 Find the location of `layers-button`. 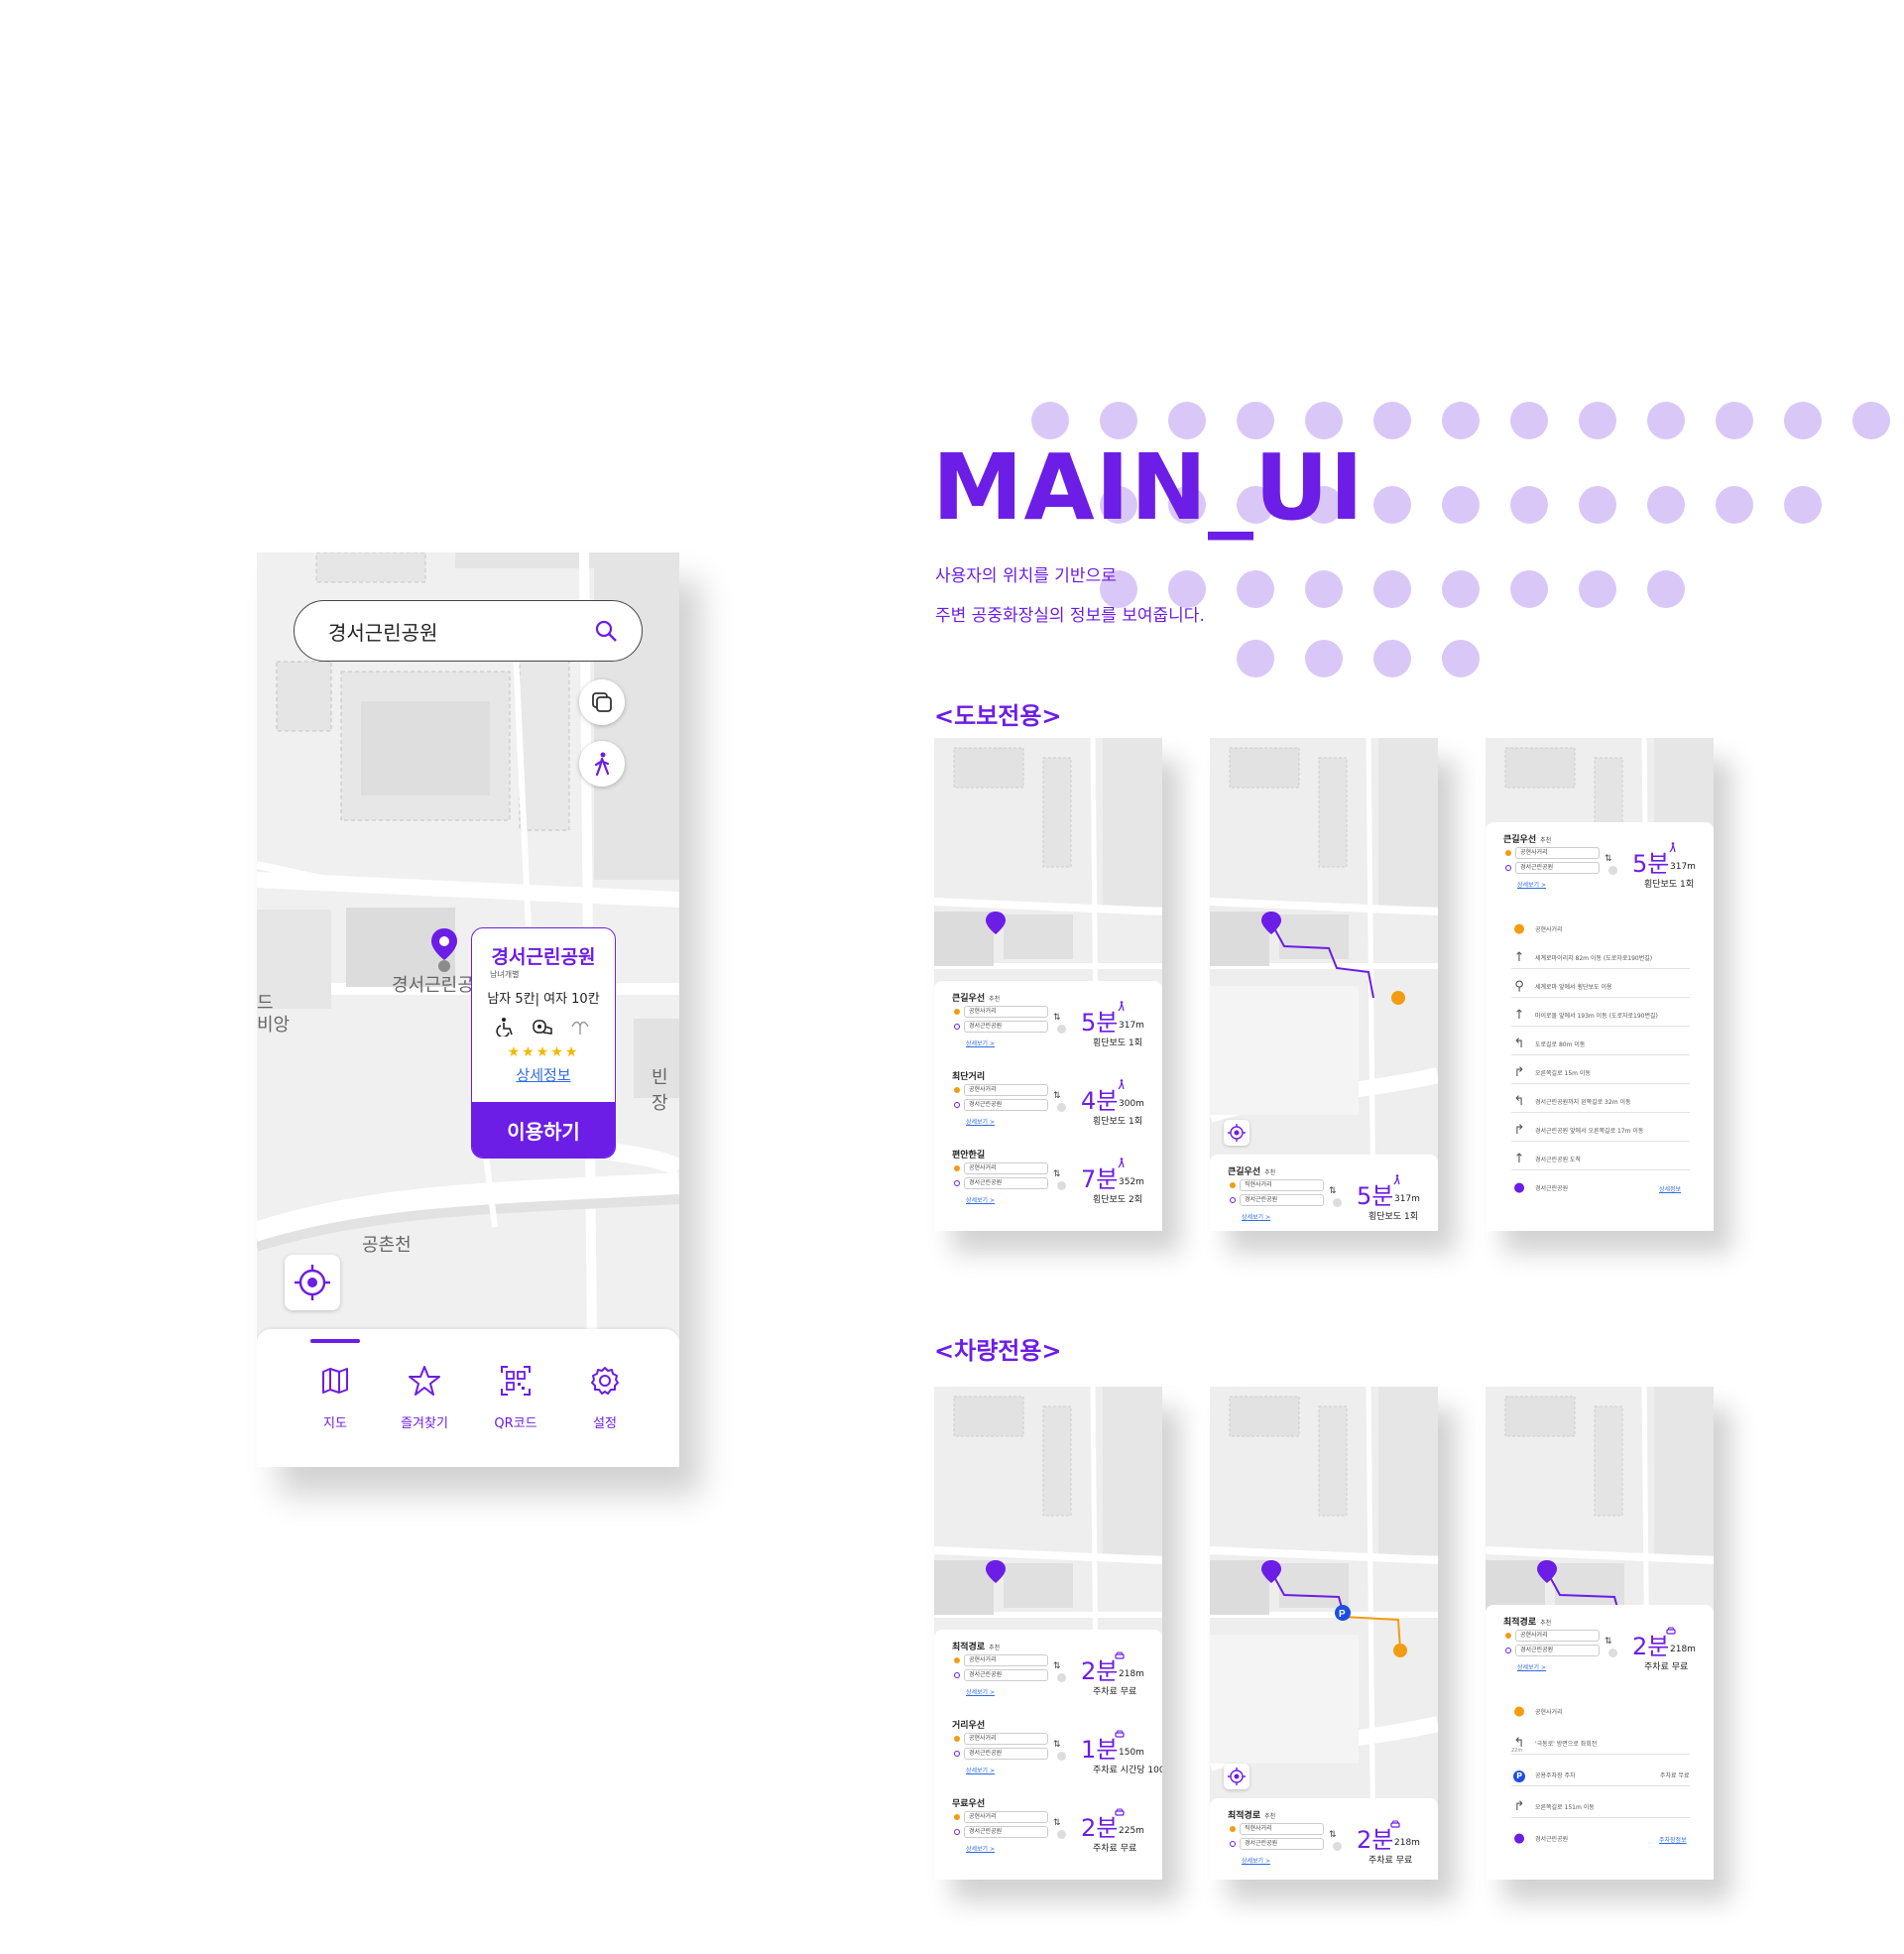

layers-button is located at coordinates (602, 702).